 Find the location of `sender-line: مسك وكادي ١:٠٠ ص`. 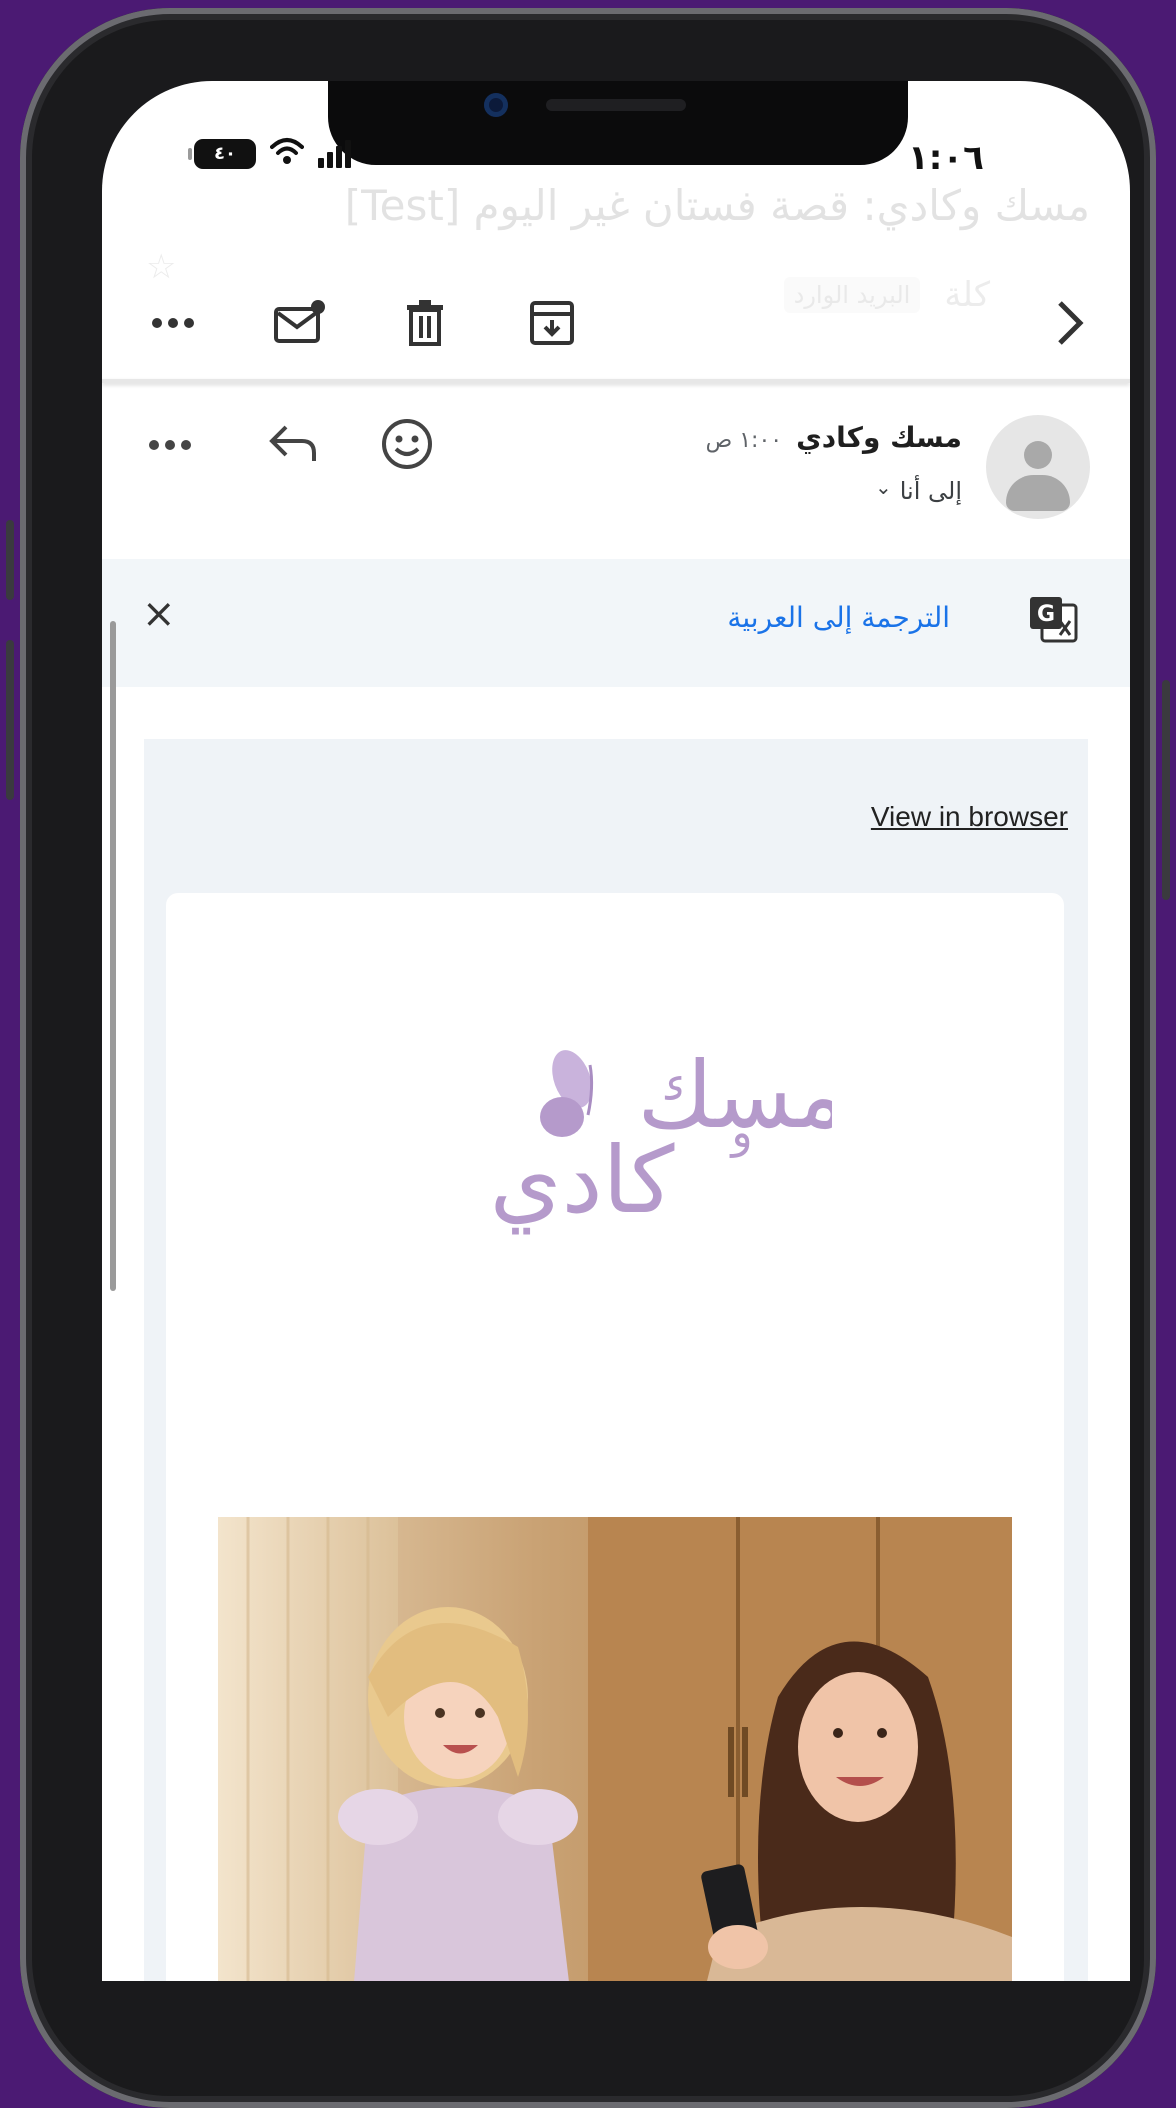

sender-line: مسك وكادي ١:٠٠ ص is located at coordinates (834, 437).